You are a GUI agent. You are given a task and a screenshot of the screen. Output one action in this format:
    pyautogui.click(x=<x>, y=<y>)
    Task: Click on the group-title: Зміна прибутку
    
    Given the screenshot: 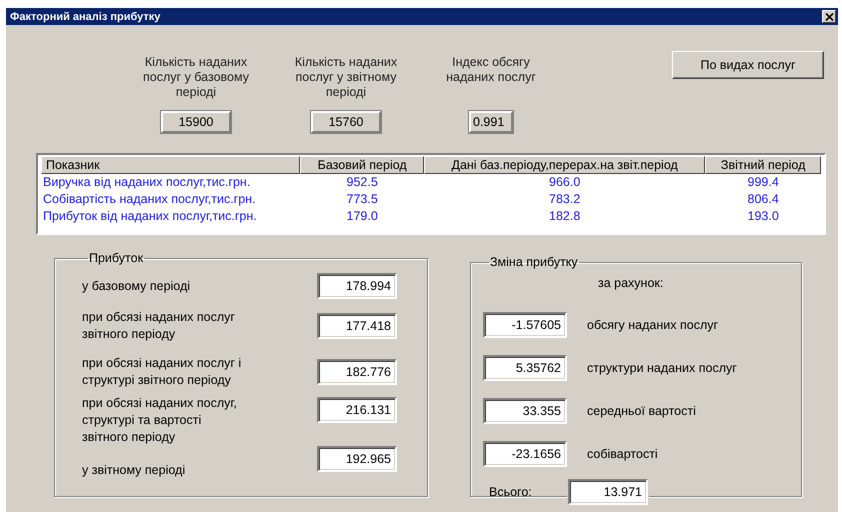 What is the action you would take?
    pyautogui.click(x=534, y=262)
    